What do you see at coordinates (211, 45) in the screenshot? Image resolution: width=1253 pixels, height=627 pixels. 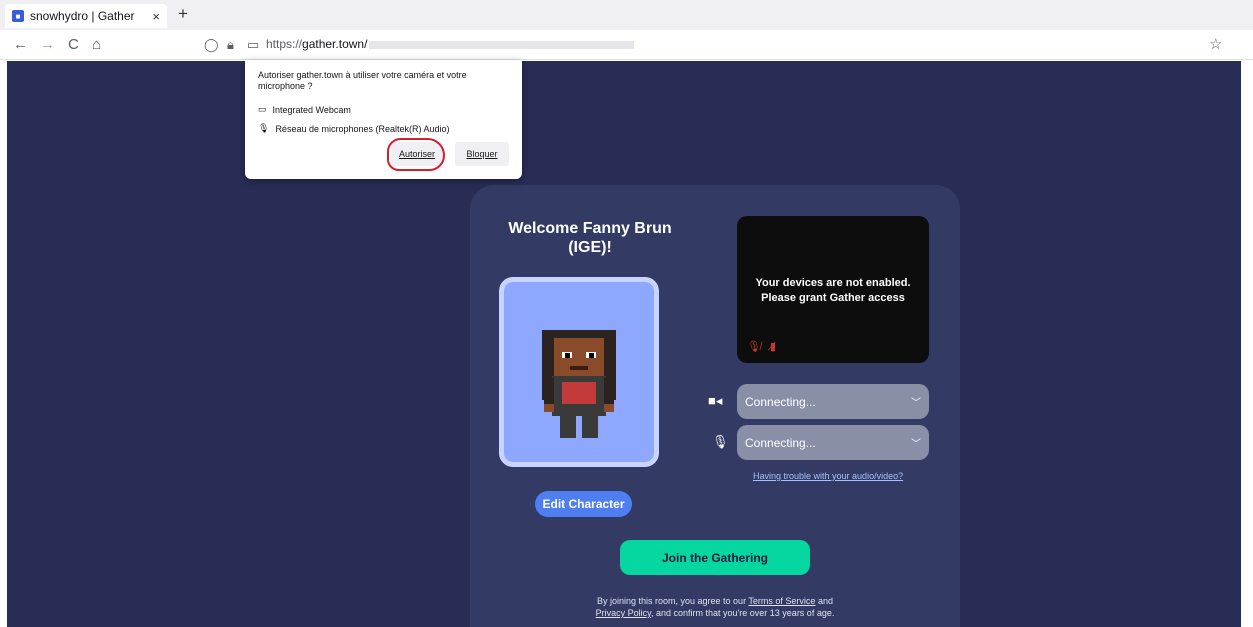 I see `shield-icon: ◯` at bounding box center [211, 45].